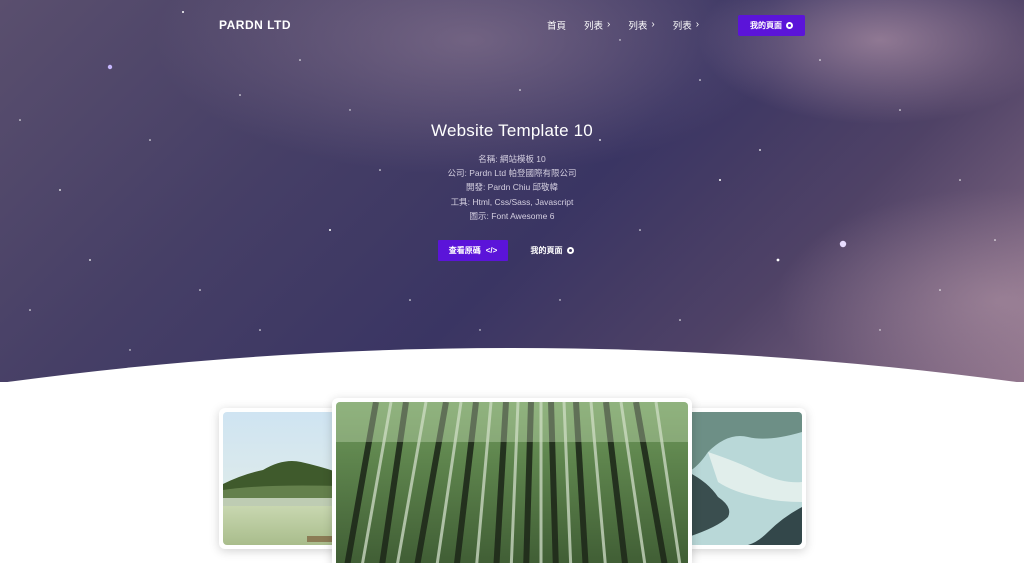 This screenshot has width=1024, height=563. What do you see at coordinates (491, 250) in the screenshot?
I see `code-icon: </>` at bounding box center [491, 250].